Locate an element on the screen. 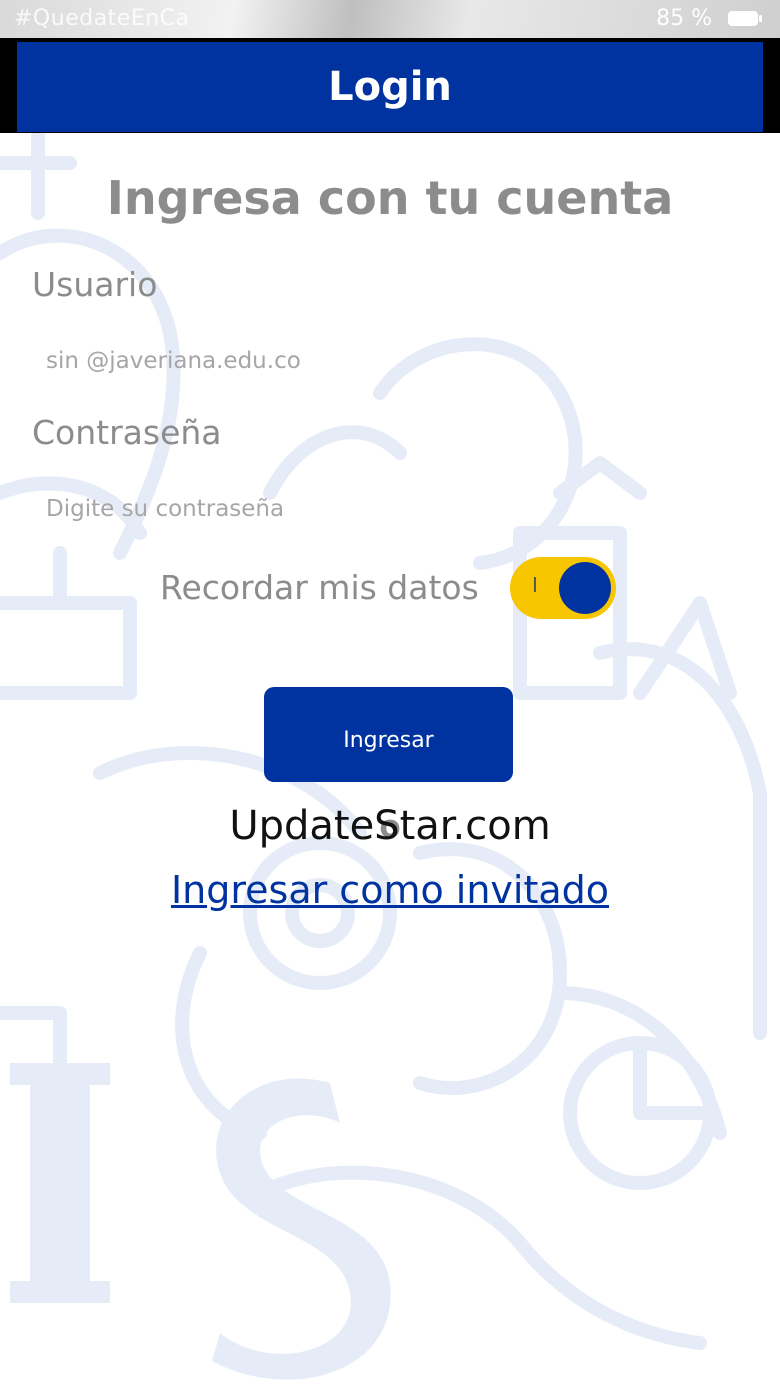  or-separator: o is located at coordinates (390, 827).